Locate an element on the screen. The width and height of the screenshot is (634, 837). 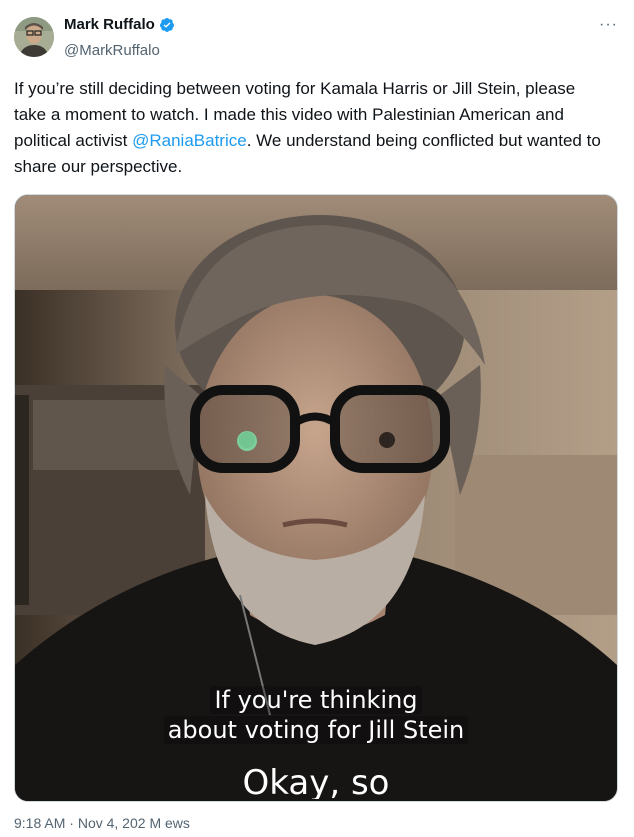
author-name-row: Mark Ruffalo is located at coordinates (119, 24).